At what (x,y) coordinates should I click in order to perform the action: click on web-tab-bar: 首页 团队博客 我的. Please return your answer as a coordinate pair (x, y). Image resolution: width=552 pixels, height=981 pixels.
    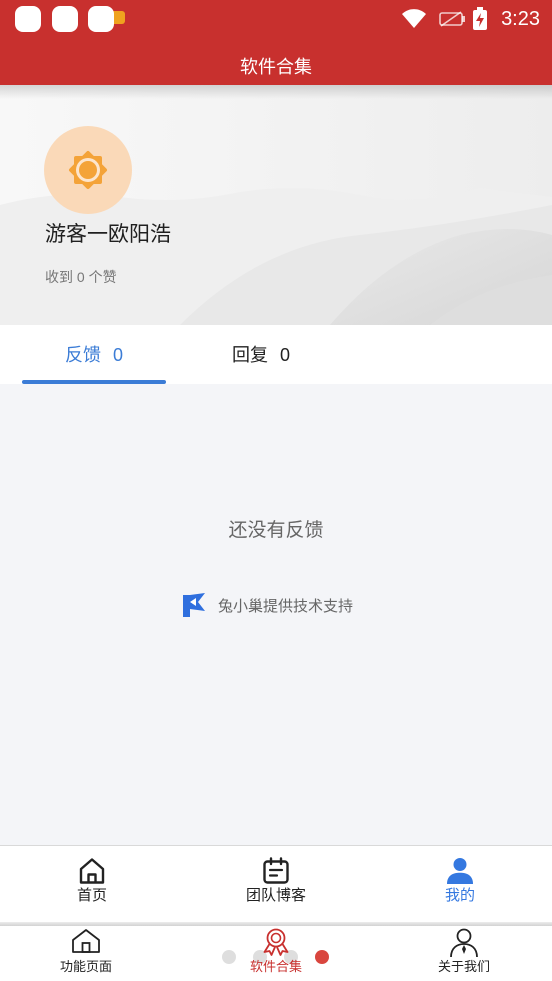
    Looking at the image, I should click on (276, 883).